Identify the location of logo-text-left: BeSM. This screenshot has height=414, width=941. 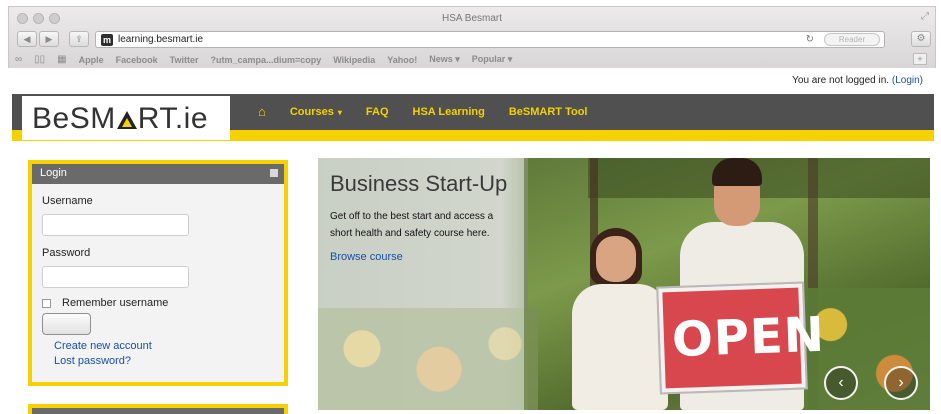
(74, 118).